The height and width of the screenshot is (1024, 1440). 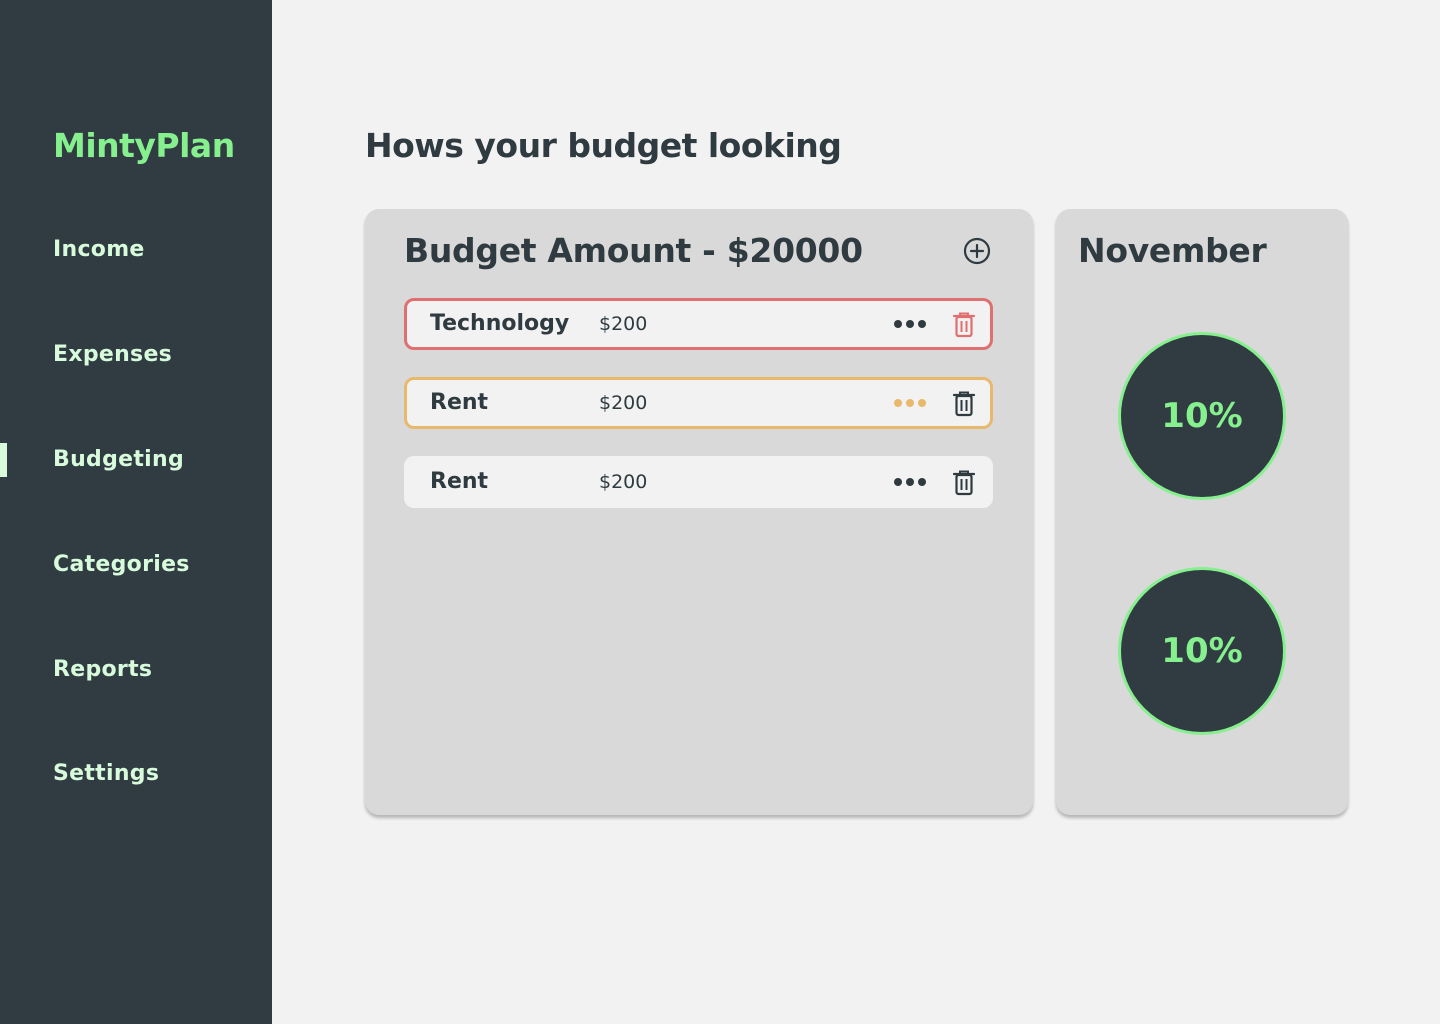 I want to click on sidebar-item-settings: Settings, so click(x=136, y=775).